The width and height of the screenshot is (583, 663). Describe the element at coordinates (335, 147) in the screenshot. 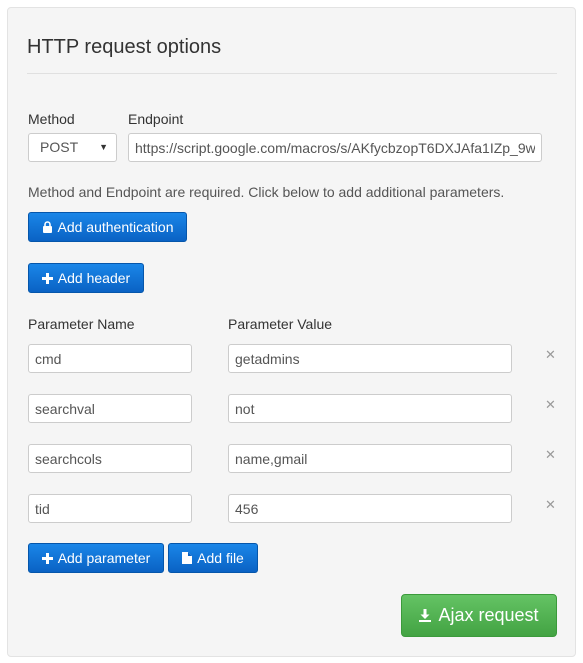

I see `endpoint-input` at that location.